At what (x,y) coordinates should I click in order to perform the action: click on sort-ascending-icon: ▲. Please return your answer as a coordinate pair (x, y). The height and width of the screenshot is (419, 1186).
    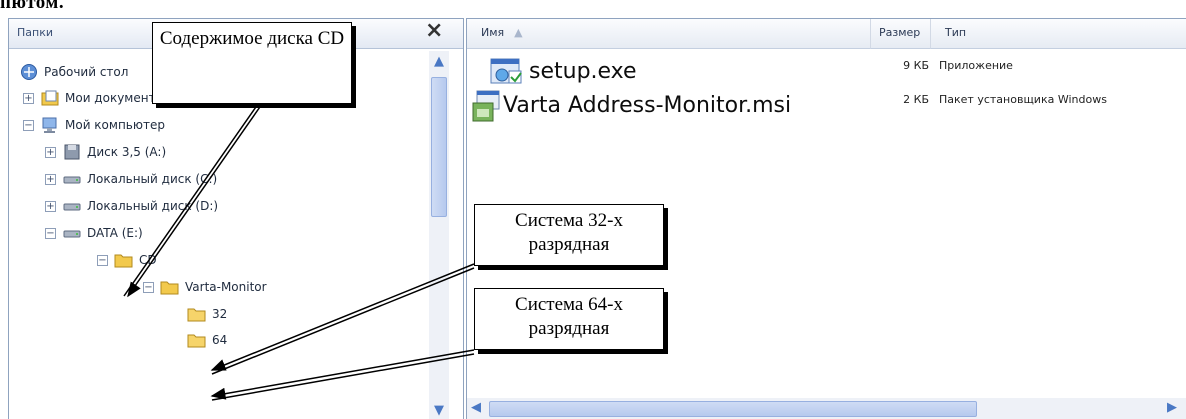
    Looking at the image, I should click on (518, 32).